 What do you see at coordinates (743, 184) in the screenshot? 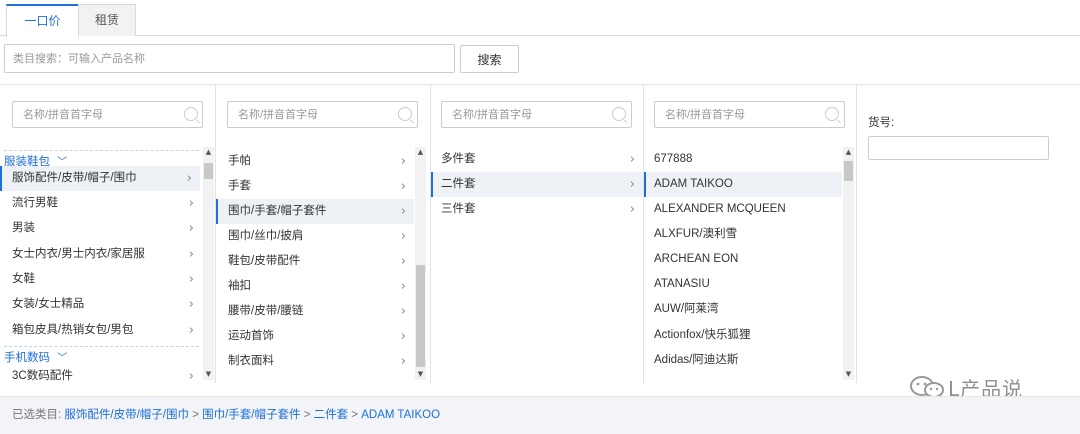
I see `brand-item: ADAM TAIKOO` at bounding box center [743, 184].